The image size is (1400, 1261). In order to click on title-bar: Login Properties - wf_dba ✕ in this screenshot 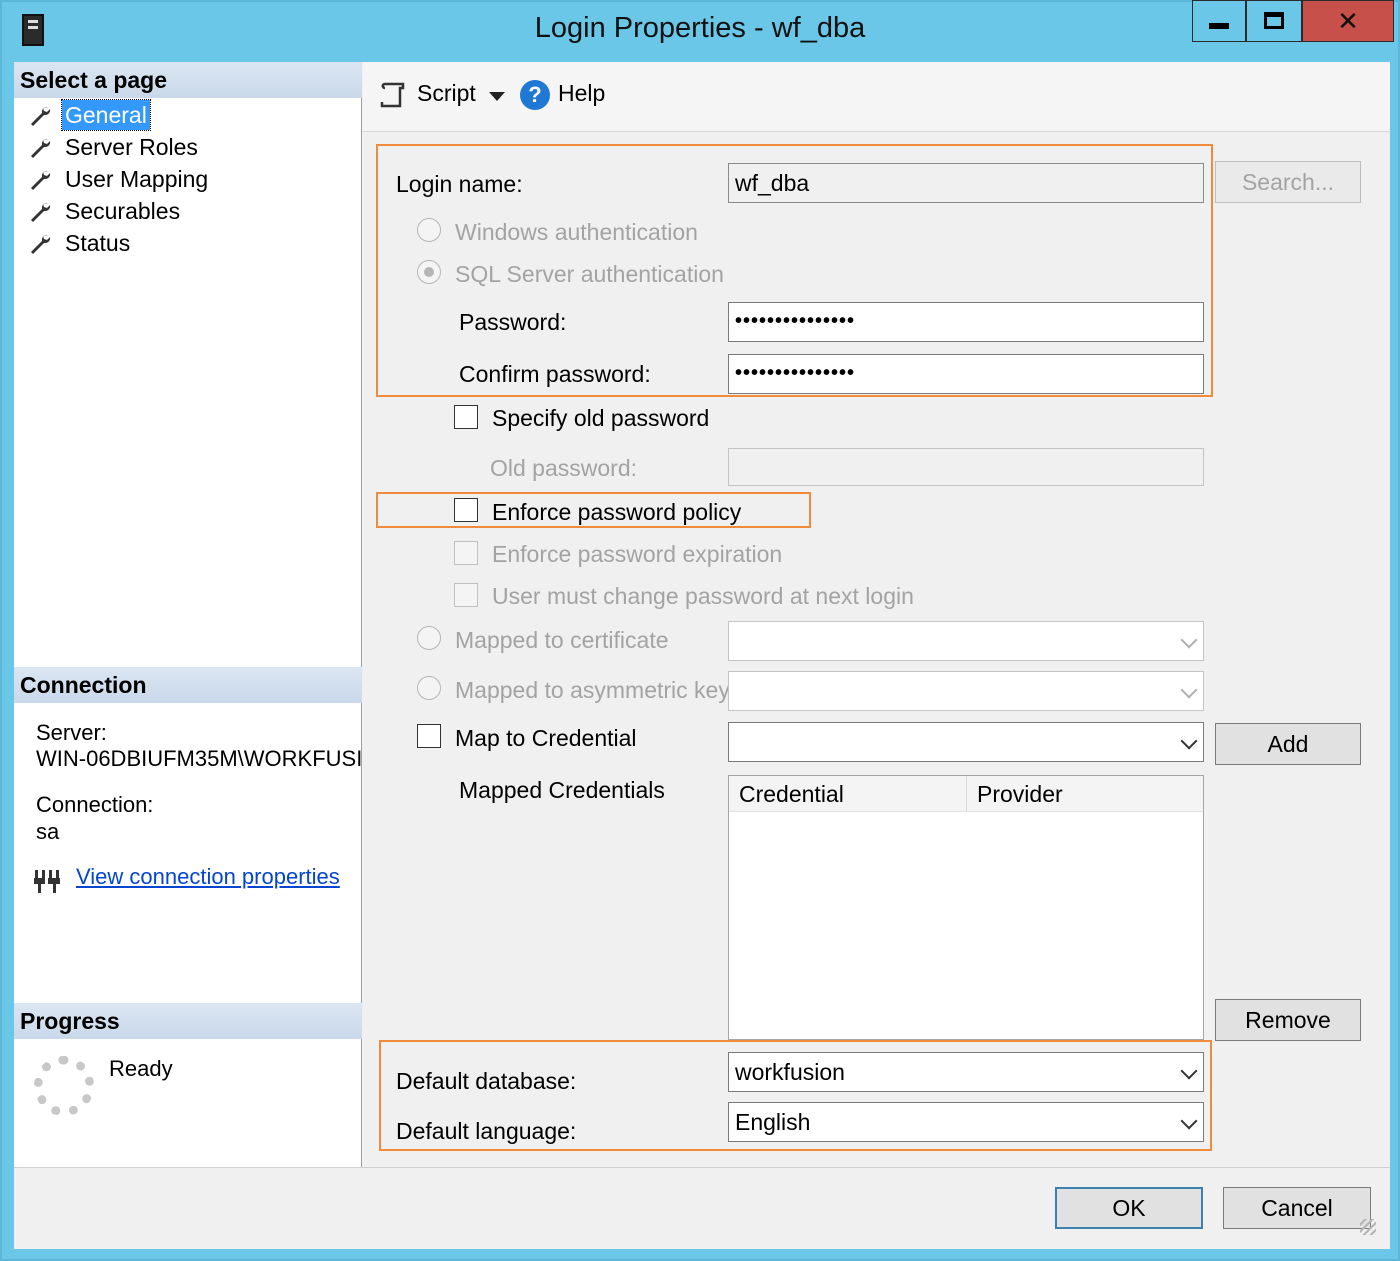, I will do `click(700, 31)`.